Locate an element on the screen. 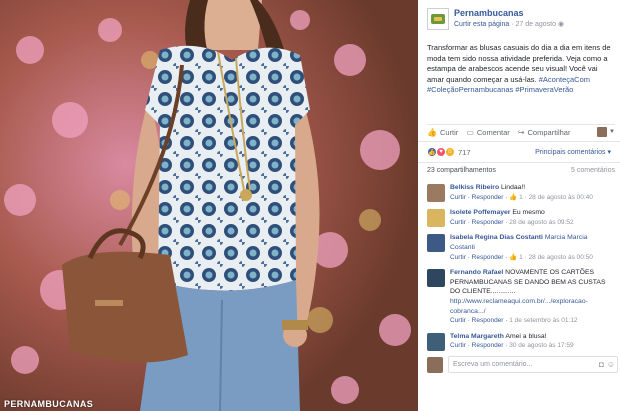 This screenshot has width=620, height=411. chevron-down-icon: ▼ is located at coordinates (612, 132).